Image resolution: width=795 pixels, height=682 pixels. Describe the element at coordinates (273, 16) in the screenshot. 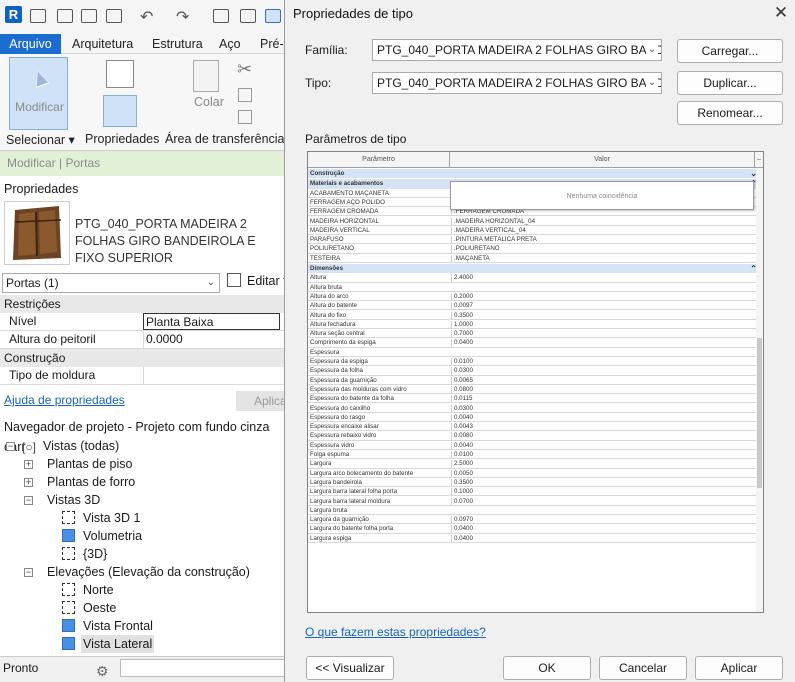

I see `tag-icon` at that location.